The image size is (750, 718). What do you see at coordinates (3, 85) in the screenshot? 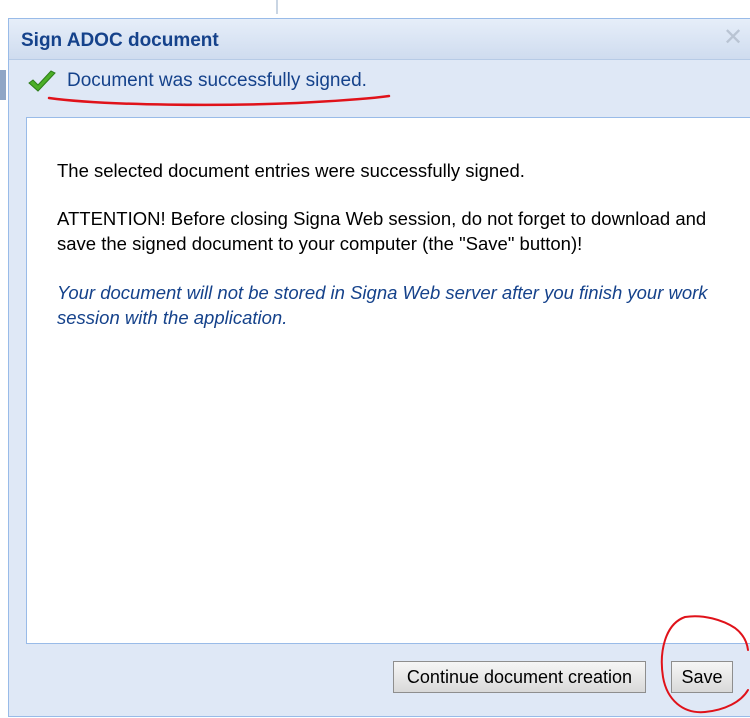
I see `backdrop-edge` at bounding box center [3, 85].